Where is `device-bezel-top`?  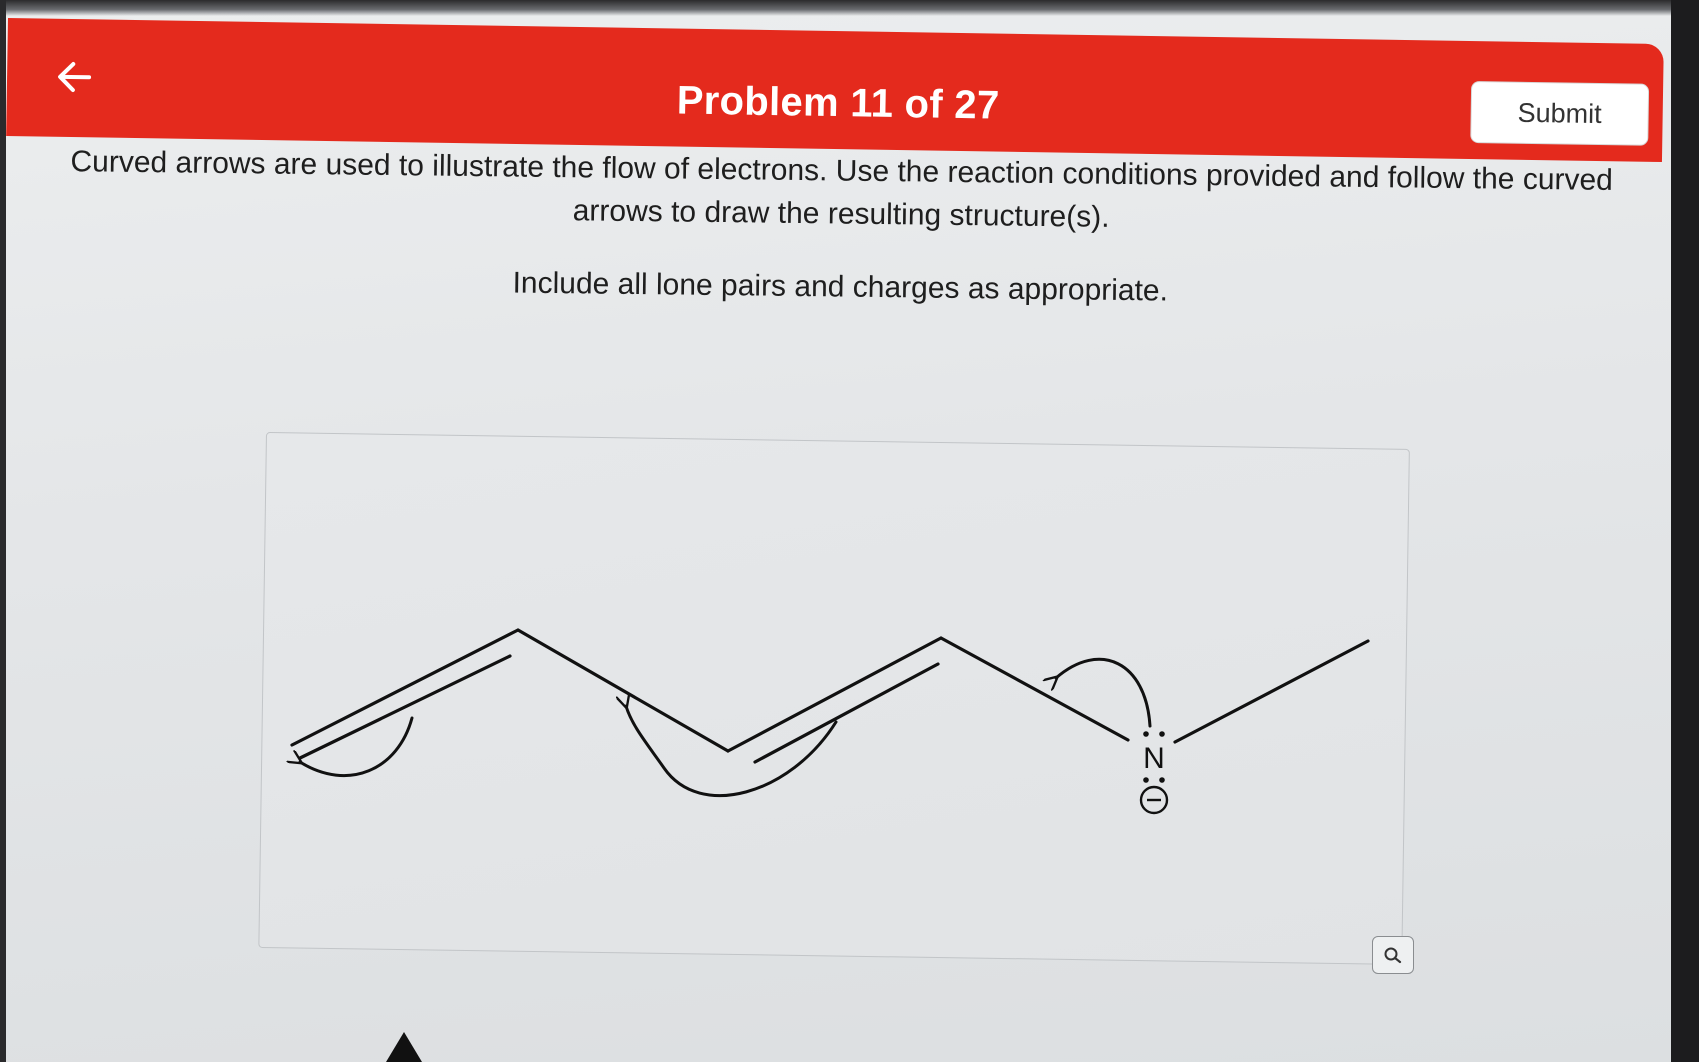
device-bezel-top is located at coordinates (849, 8).